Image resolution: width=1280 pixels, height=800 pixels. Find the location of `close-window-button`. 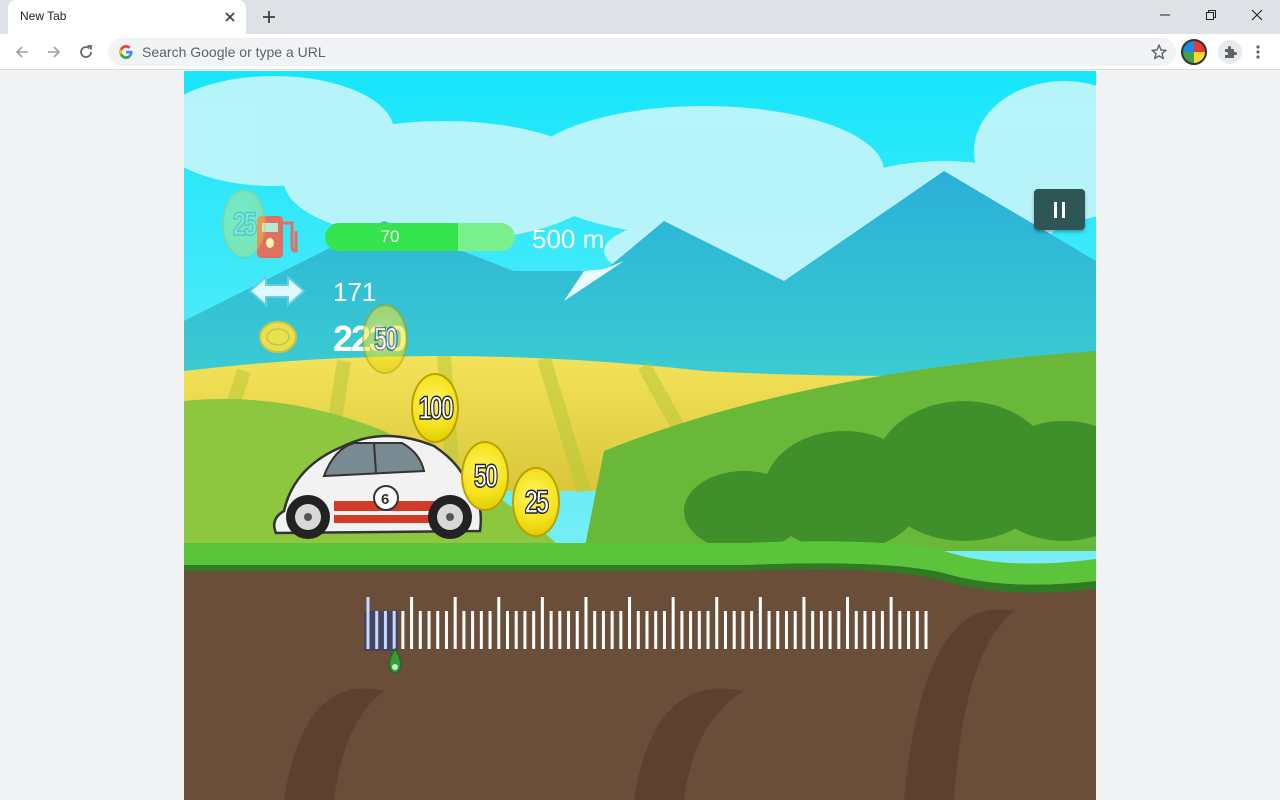

close-window-button is located at coordinates (1257, 15).